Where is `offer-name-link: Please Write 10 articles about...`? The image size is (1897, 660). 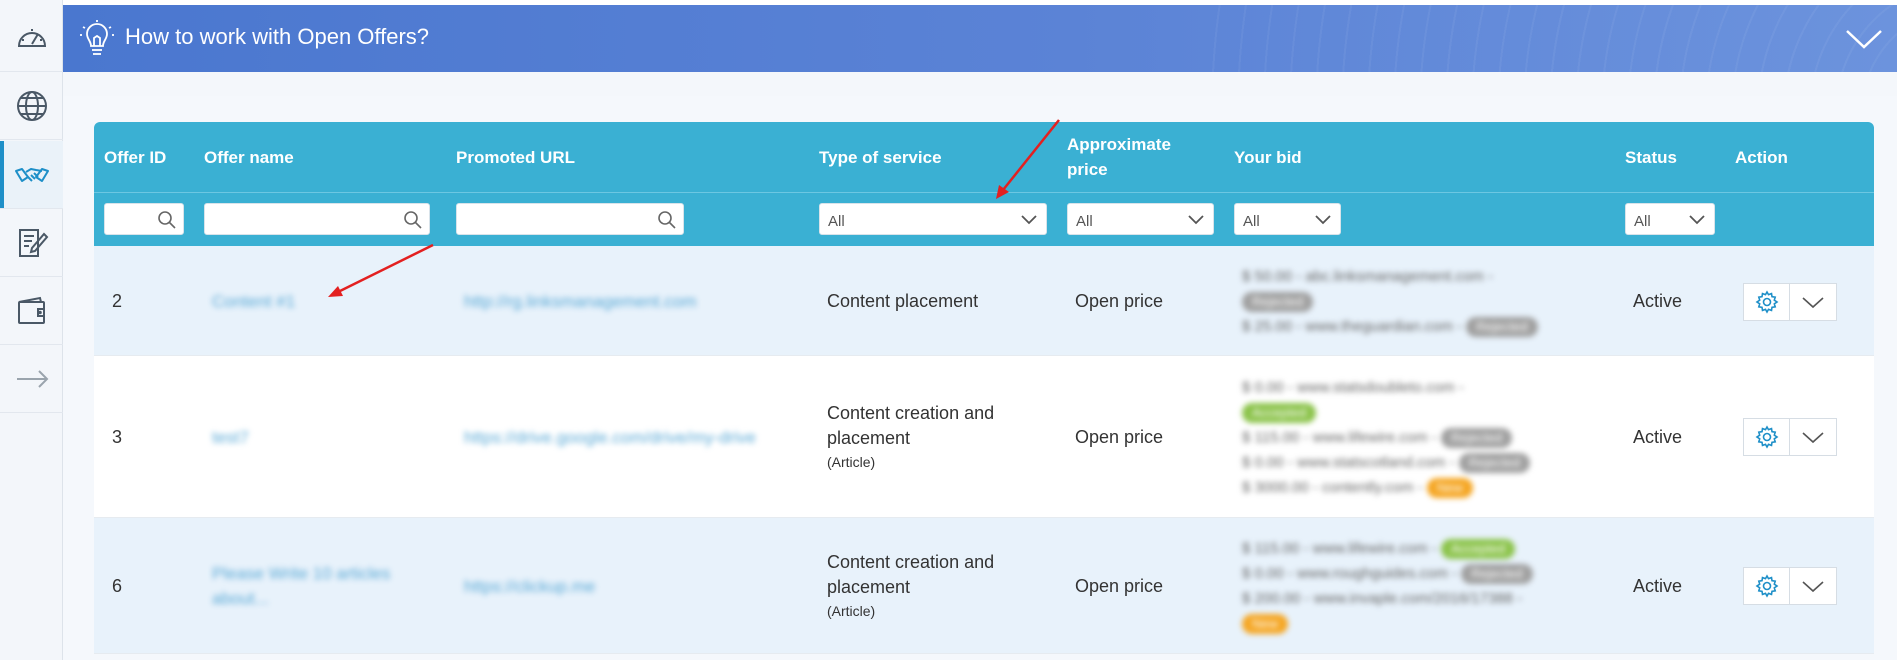 offer-name-link: Please Write 10 articles about... is located at coordinates (312, 586).